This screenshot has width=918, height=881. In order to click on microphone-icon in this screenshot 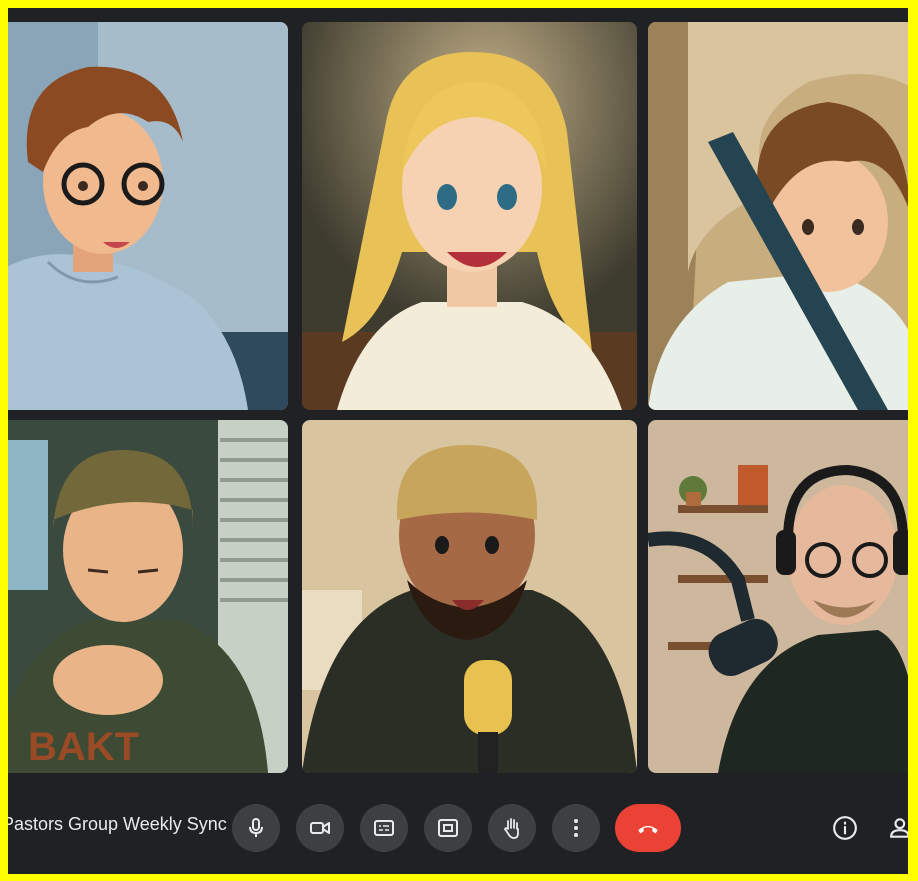, I will do `click(256, 827)`.